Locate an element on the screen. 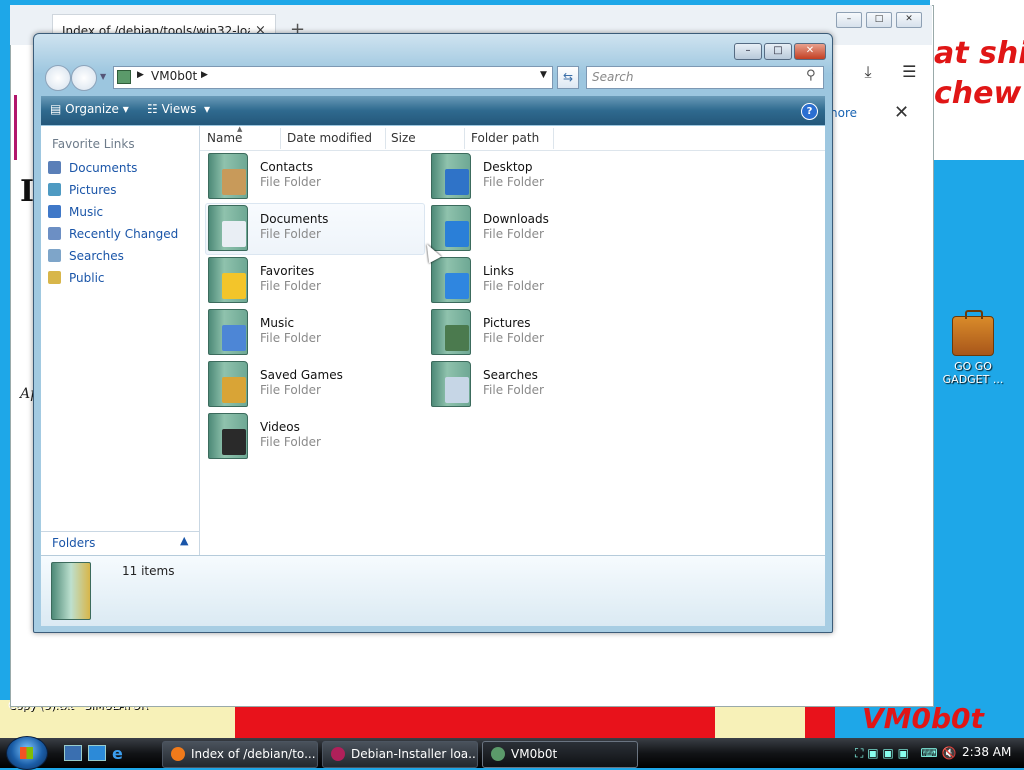 This screenshot has width=1024, height=770. minimize-button: – is located at coordinates (748, 51).